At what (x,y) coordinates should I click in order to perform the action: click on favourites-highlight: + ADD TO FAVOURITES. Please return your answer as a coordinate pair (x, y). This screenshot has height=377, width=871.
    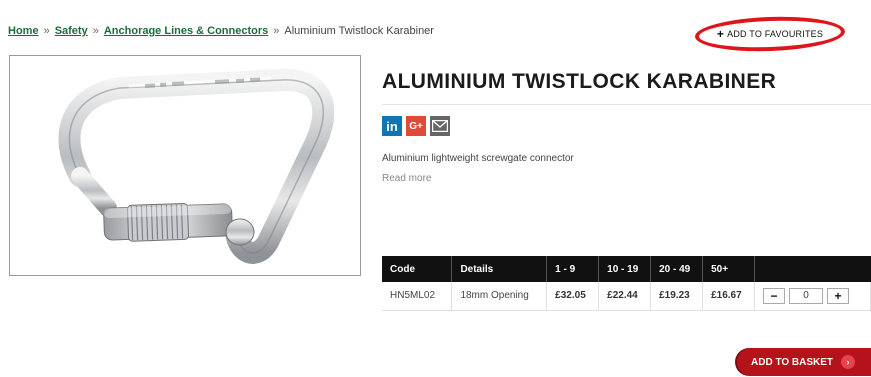
    Looking at the image, I should click on (770, 34).